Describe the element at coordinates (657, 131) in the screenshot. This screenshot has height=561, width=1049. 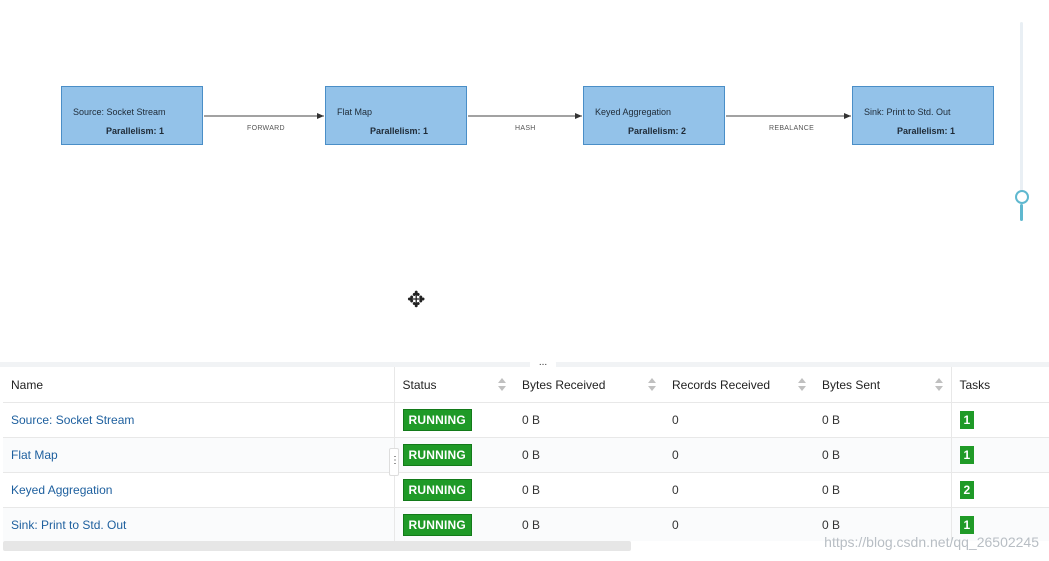
I see `node-parallelism: Parallelism: 2` at that location.